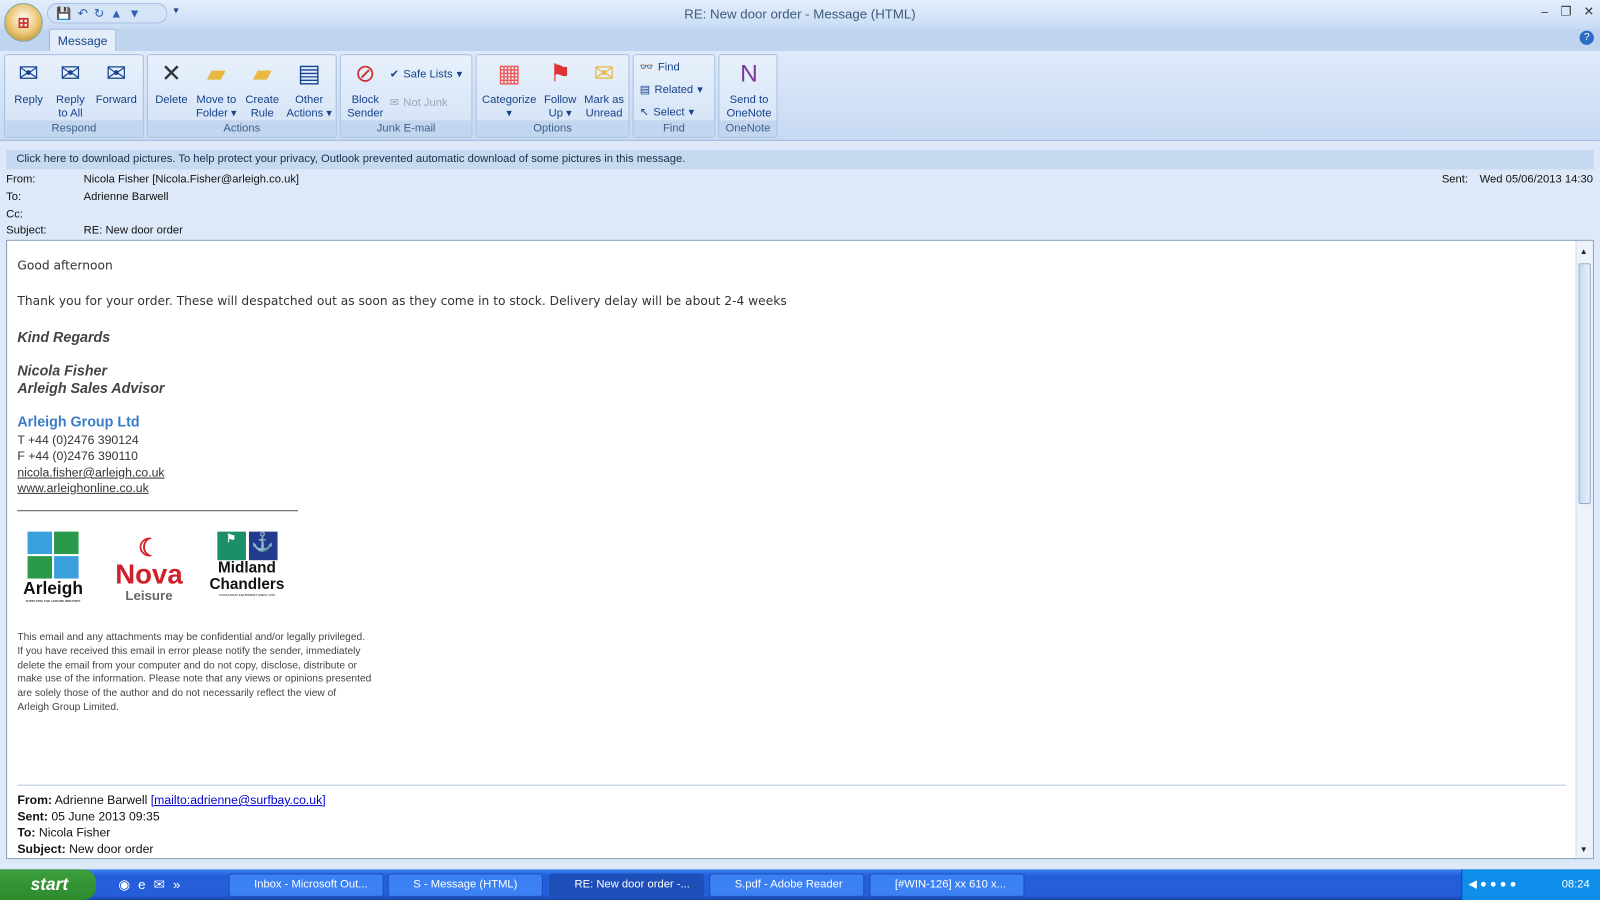 The height and width of the screenshot is (900, 1600). Describe the element at coordinates (509, 89) in the screenshot. I see `categorize-button: ▦ Categorize ▾` at that location.